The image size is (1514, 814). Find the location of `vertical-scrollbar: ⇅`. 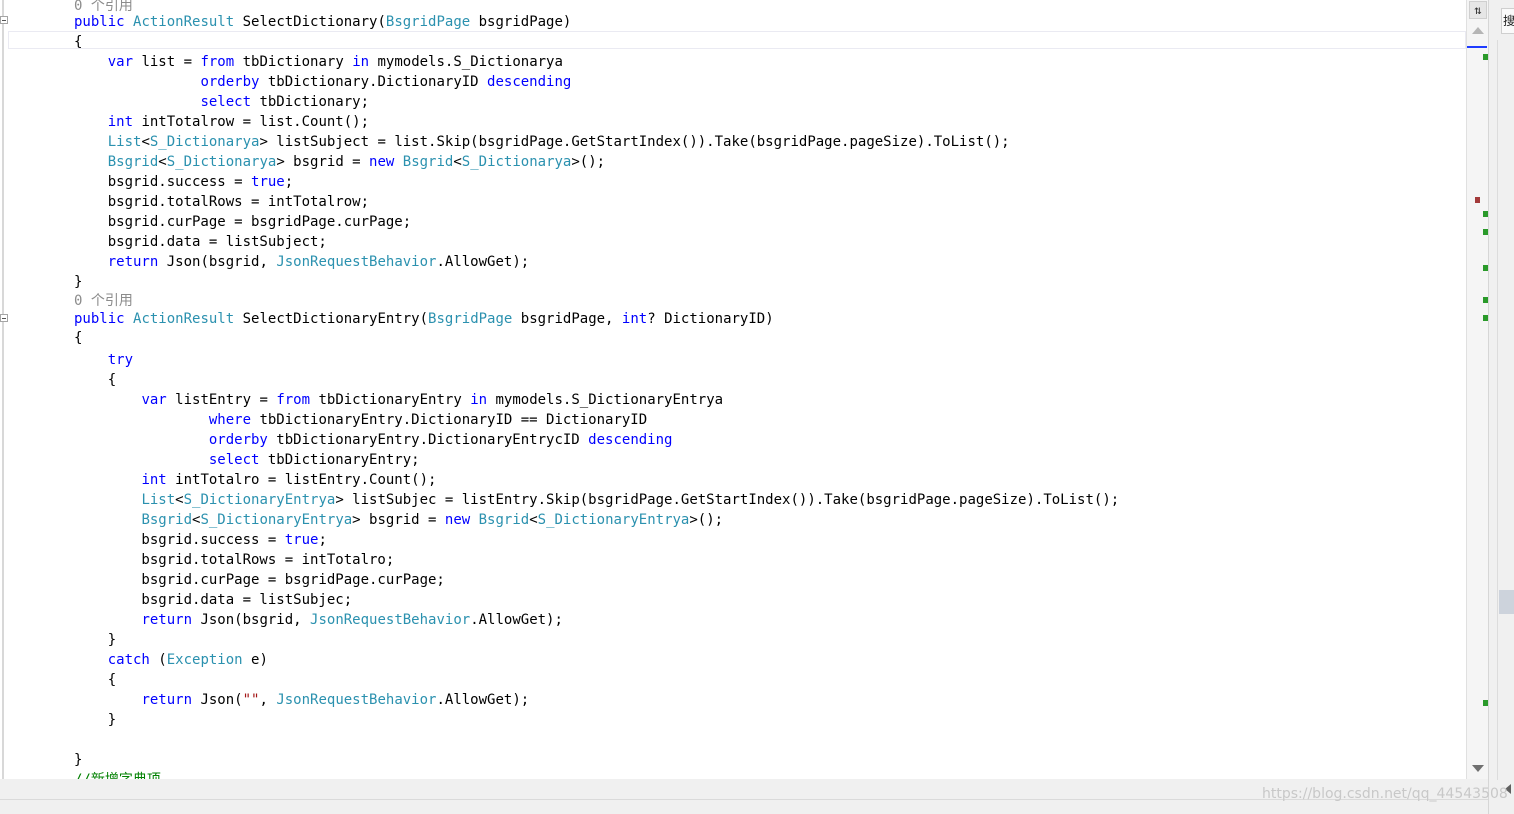

vertical-scrollbar: ⇅ is located at coordinates (1477, 389).